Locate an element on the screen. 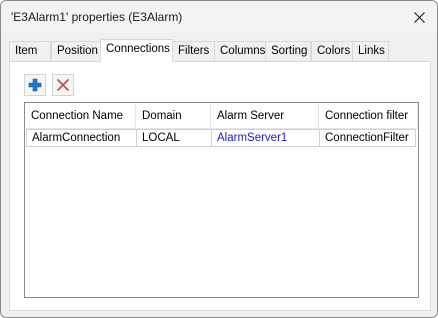 This screenshot has width=438, height=318. tab-label: Links is located at coordinates (371, 51).